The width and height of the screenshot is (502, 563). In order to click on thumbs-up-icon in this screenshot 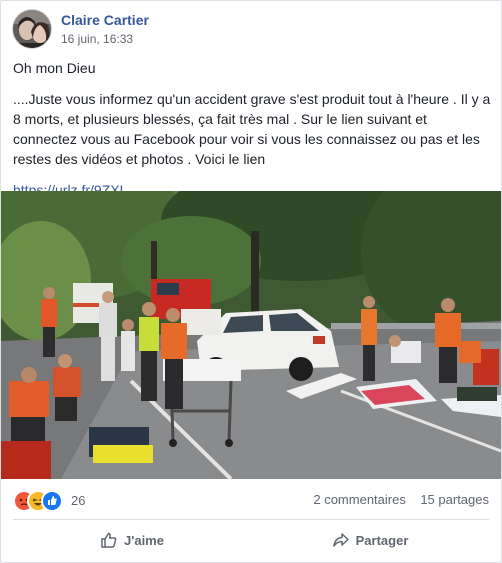, I will do `click(109, 540)`.